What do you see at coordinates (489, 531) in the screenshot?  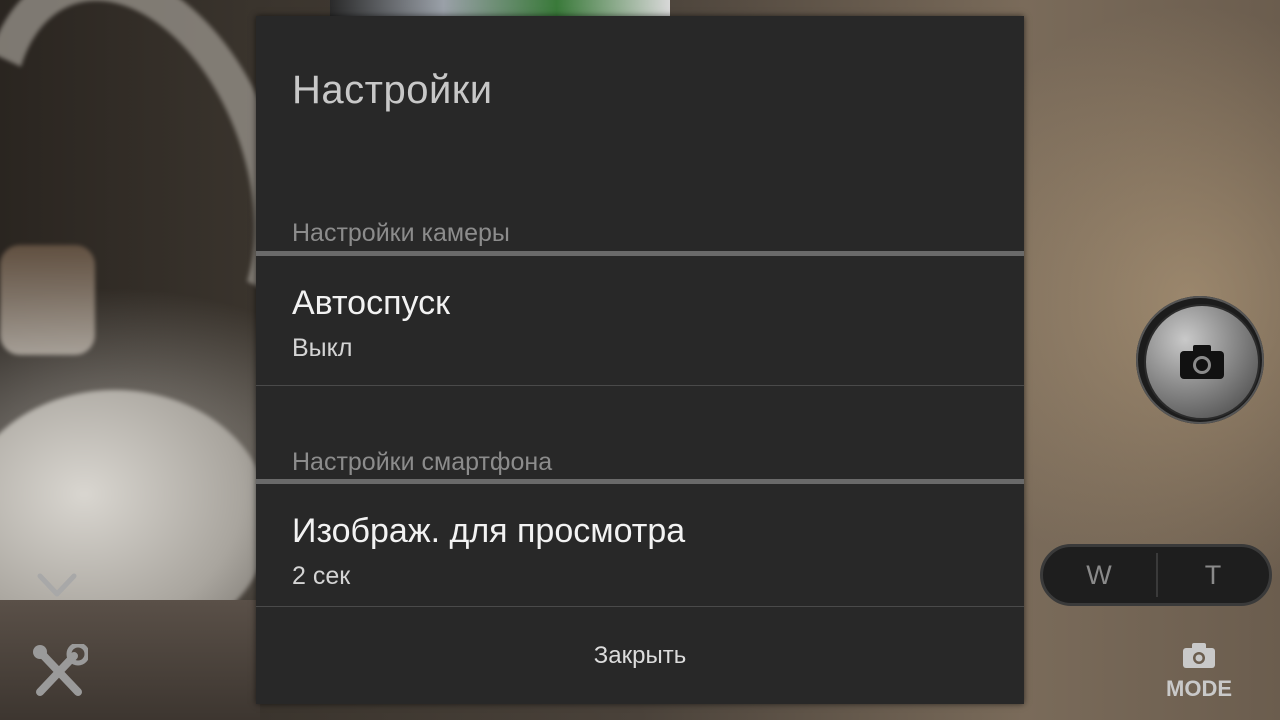 I see `pref-title: Изображ. для просмотра` at bounding box center [489, 531].